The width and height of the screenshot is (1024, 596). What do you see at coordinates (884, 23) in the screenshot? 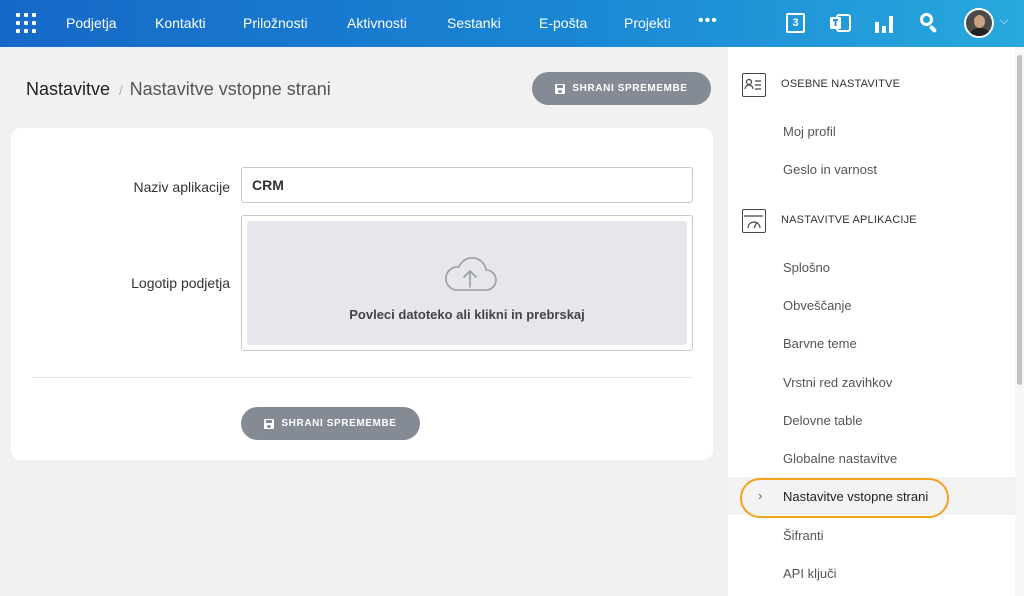
I see `bar-chart-icon` at bounding box center [884, 23].